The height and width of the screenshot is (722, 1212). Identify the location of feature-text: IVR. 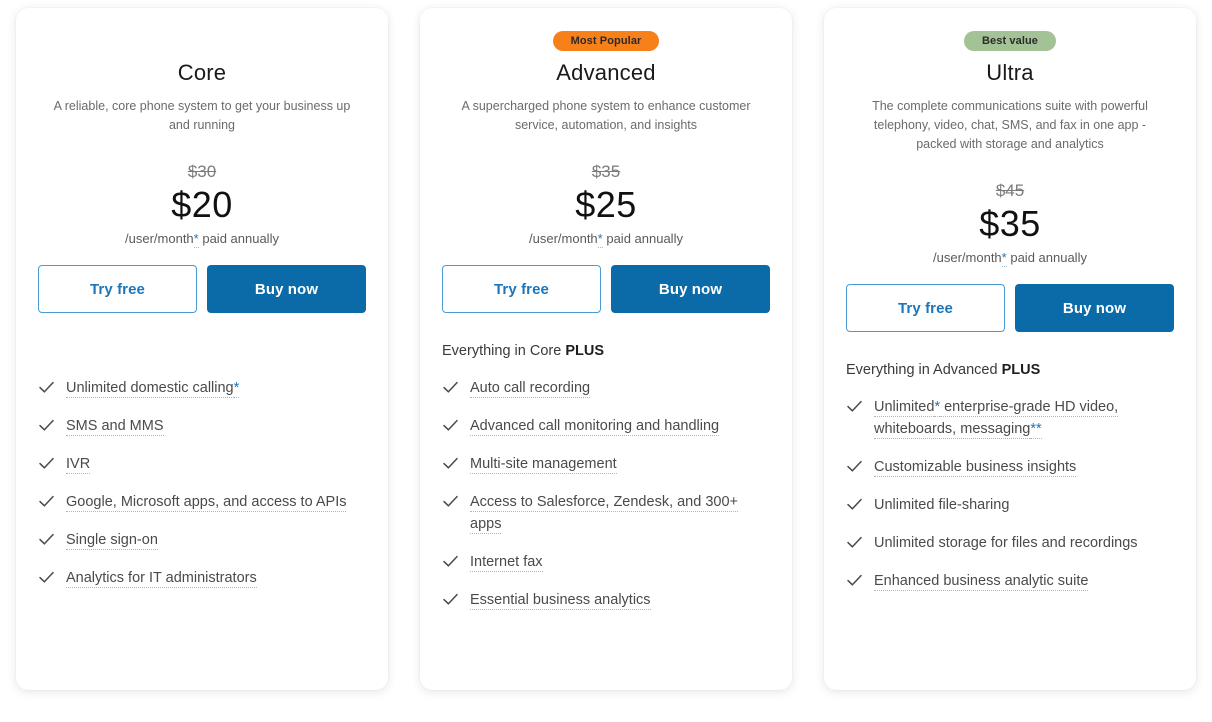
(78, 464).